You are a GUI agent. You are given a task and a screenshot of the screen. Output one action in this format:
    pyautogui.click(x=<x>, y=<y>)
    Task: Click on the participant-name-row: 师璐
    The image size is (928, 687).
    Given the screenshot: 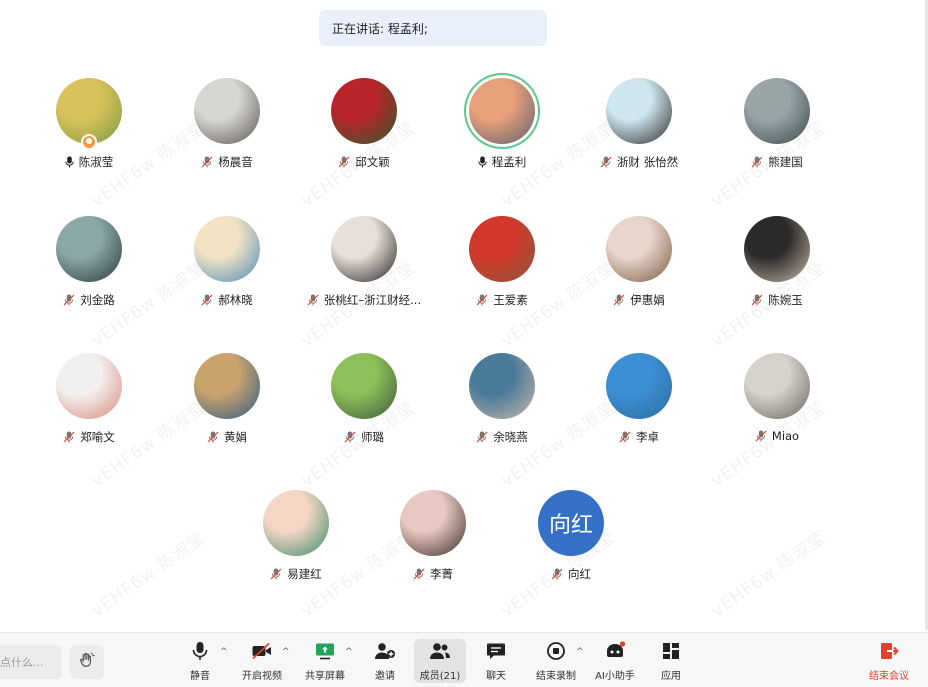 What is the action you would take?
    pyautogui.click(x=364, y=437)
    